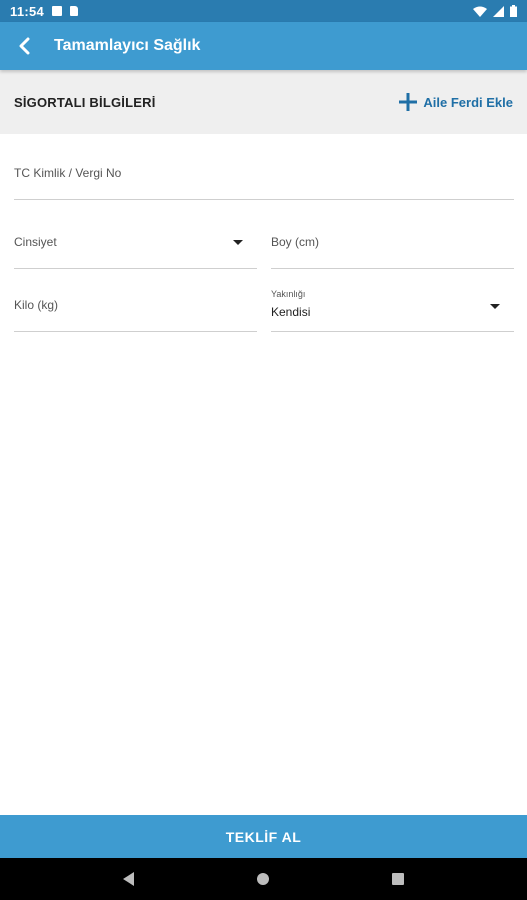  I want to click on relation-select: Yakınlığı Kendisi, so click(392, 307).